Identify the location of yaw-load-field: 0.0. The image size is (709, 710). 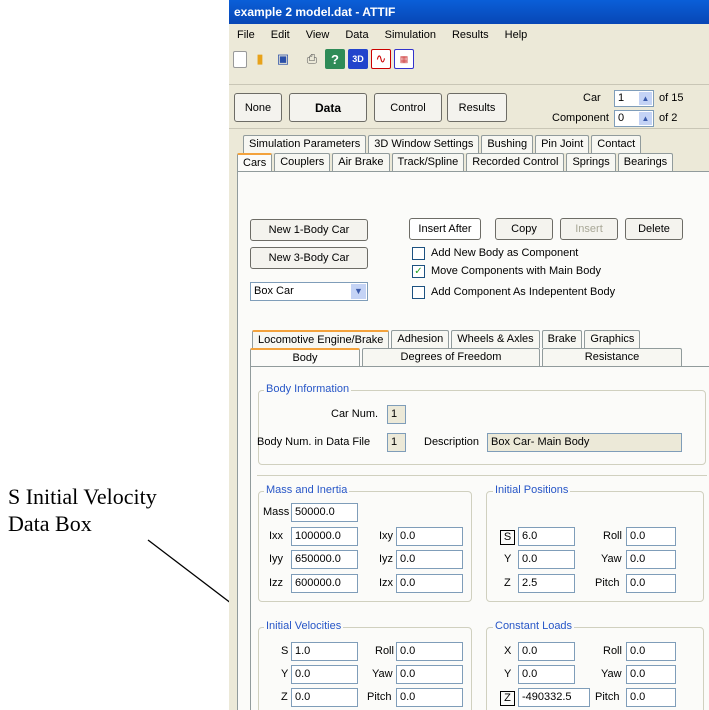
(651, 674).